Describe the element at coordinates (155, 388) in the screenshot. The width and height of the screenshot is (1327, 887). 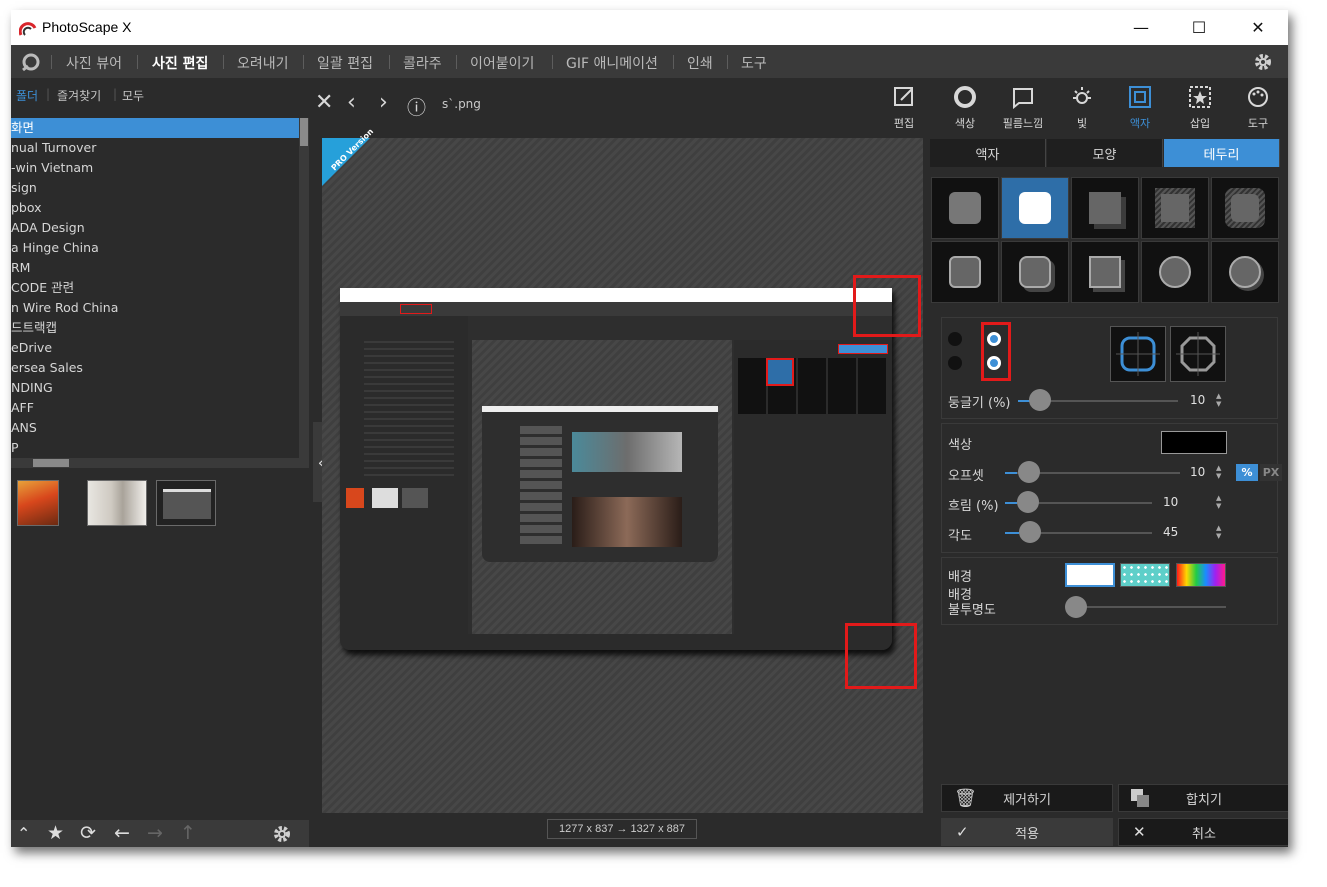
I see `tree-item: NDING` at that location.